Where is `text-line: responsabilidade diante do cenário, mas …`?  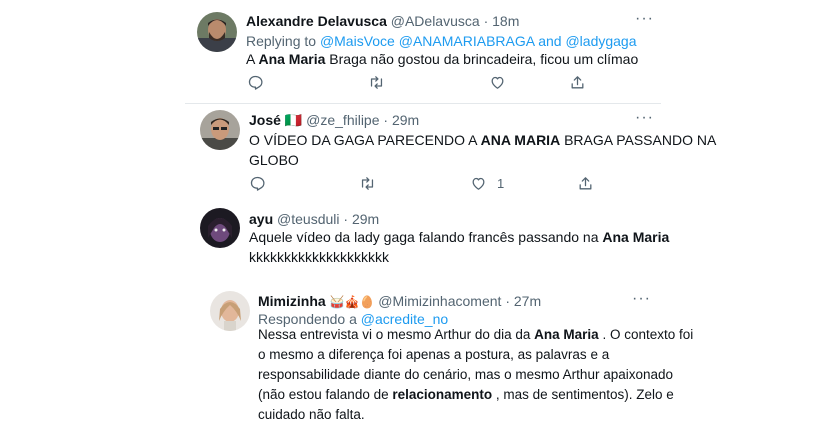
text-line: responsabilidade diante do cenário, mas … is located at coordinates (466, 374).